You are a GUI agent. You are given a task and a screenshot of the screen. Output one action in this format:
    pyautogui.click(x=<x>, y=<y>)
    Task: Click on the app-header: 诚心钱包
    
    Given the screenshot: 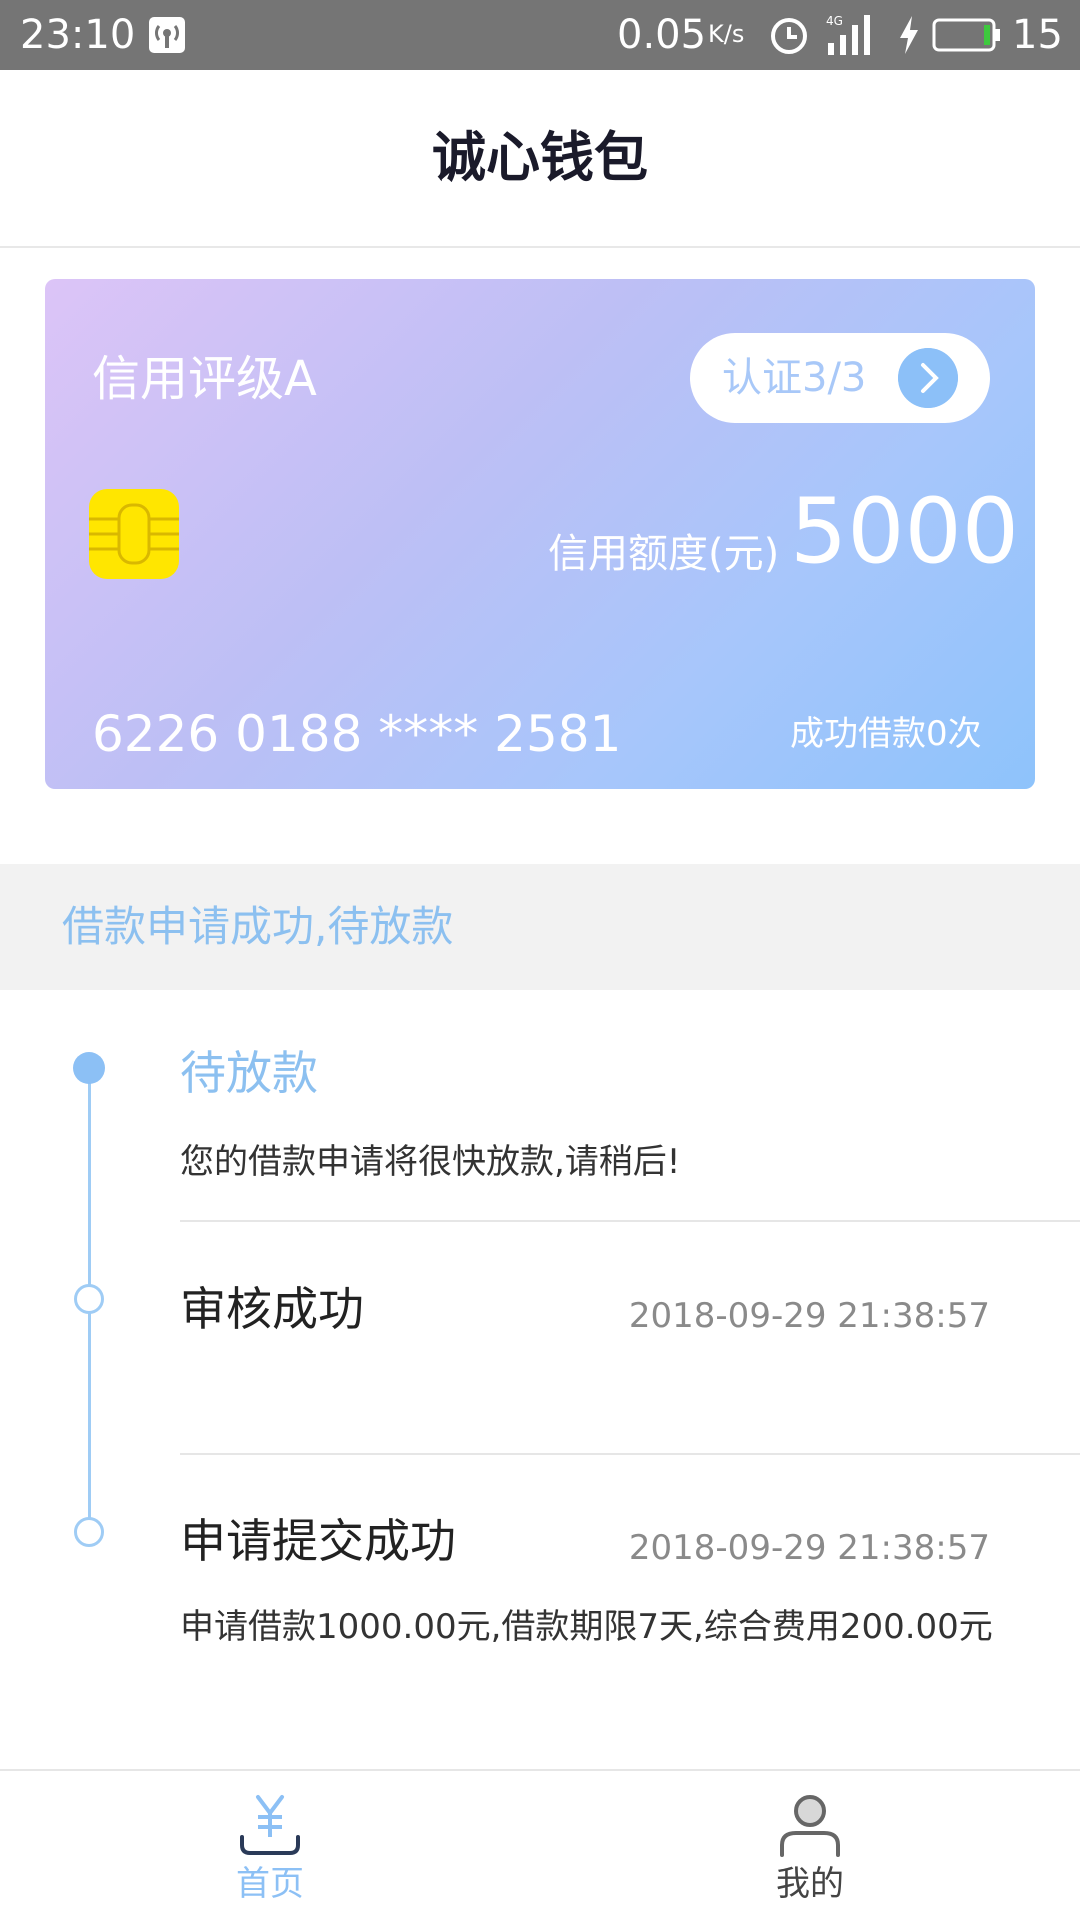 What is the action you would take?
    pyautogui.click(x=540, y=159)
    